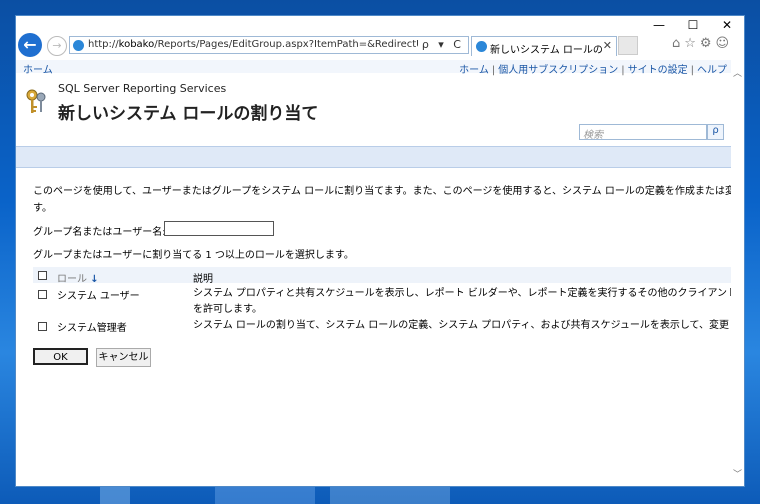  What do you see at coordinates (115, 494) in the screenshot?
I see `desktop-streak` at bounding box center [115, 494].